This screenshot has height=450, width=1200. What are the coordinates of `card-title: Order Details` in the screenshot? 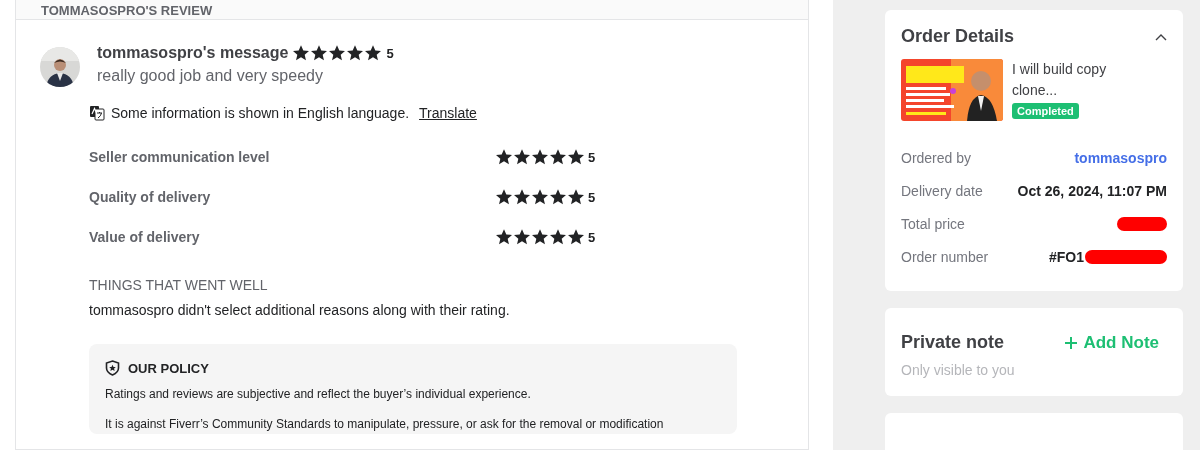 It's located at (958, 36).